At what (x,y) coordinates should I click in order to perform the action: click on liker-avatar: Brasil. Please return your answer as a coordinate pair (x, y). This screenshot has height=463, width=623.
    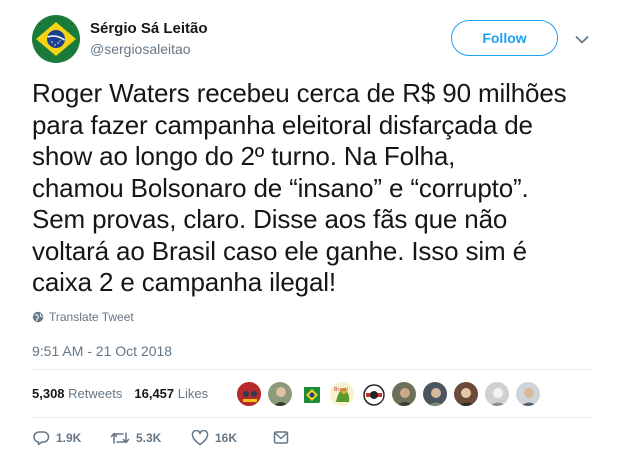
    Looking at the image, I should click on (342, 394).